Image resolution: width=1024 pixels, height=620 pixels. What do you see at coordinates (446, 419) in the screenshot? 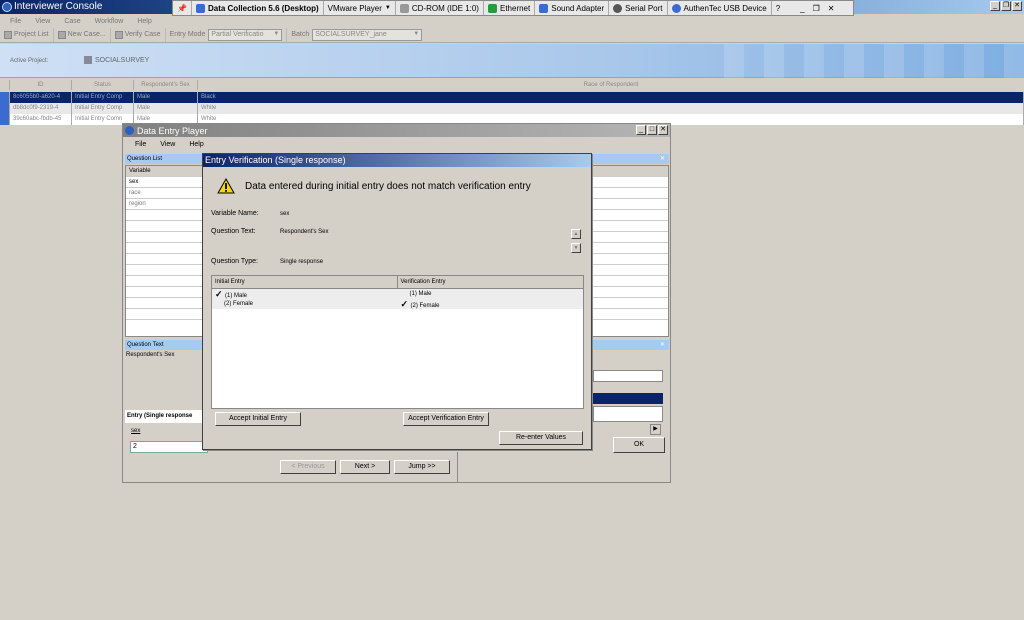
I see `accept-verification-entry-button: Accept Verification Entry` at bounding box center [446, 419].